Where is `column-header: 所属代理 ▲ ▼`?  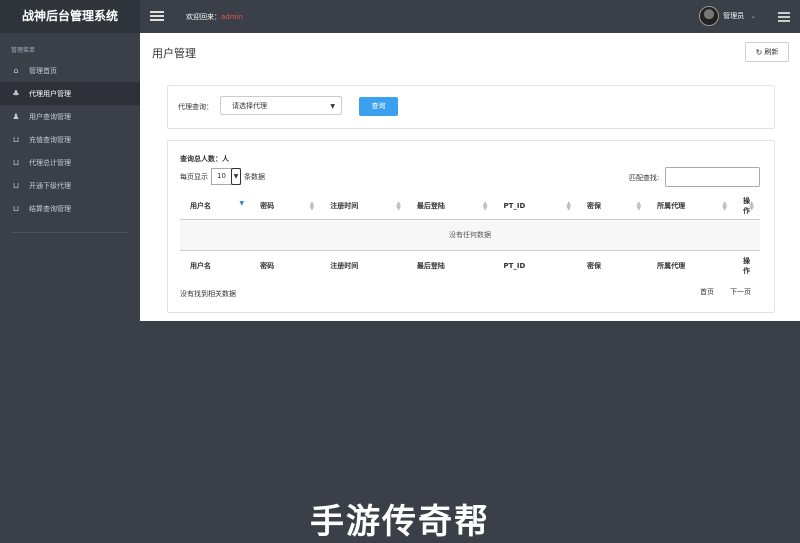
column-header: 所属代理 ▲ ▼ is located at coordinates (690, 206).